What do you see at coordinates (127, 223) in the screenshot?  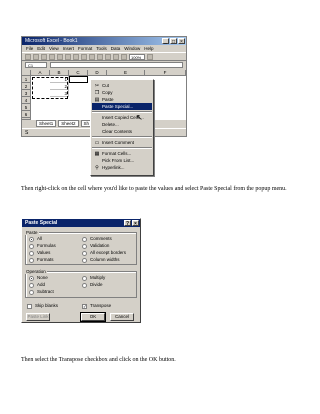 I see `dialog-help-icon: ?` at bounding box center [127, 223].